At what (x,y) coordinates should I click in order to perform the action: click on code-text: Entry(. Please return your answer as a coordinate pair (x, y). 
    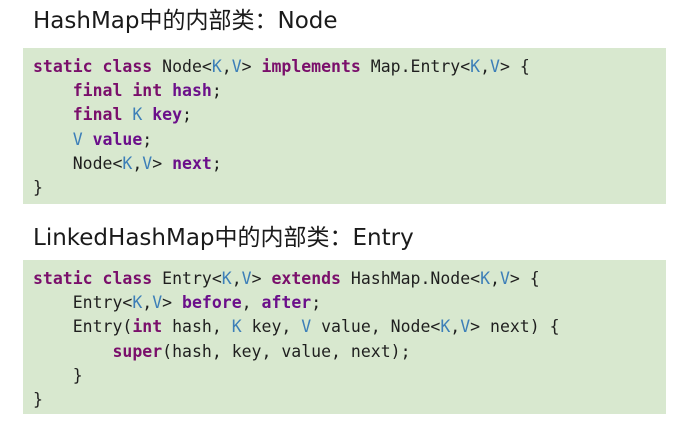
    Looking at the image, I should click on (83, 327).